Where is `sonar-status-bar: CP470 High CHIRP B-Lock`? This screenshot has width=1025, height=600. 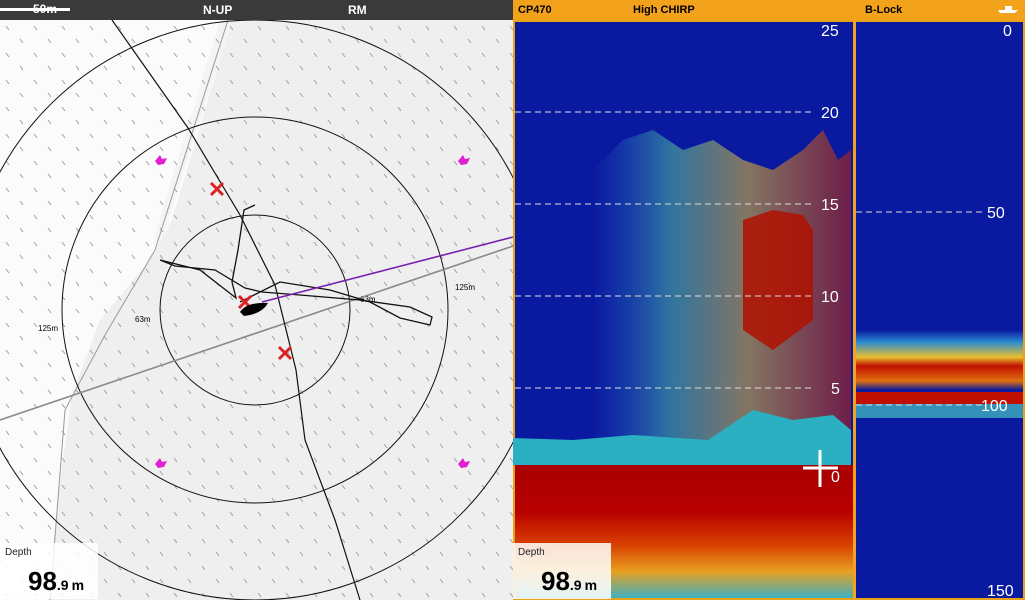
sonar-status-bar: CP470 High CHIRP B-Lock is located at coordinates (769, 10).